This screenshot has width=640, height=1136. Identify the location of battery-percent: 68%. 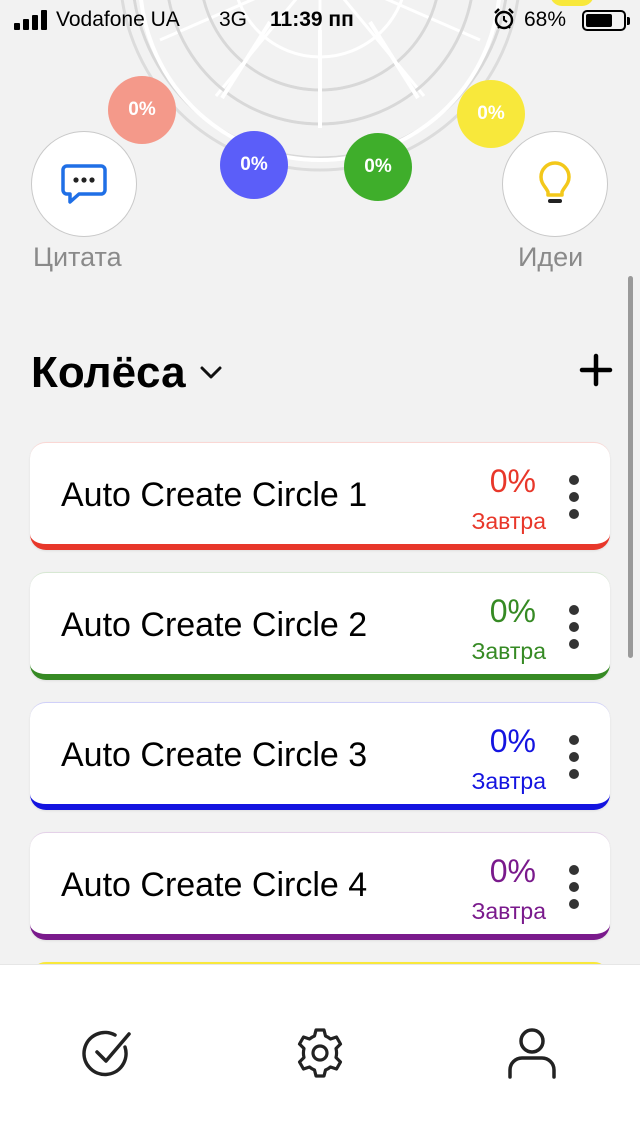
(545, 19).